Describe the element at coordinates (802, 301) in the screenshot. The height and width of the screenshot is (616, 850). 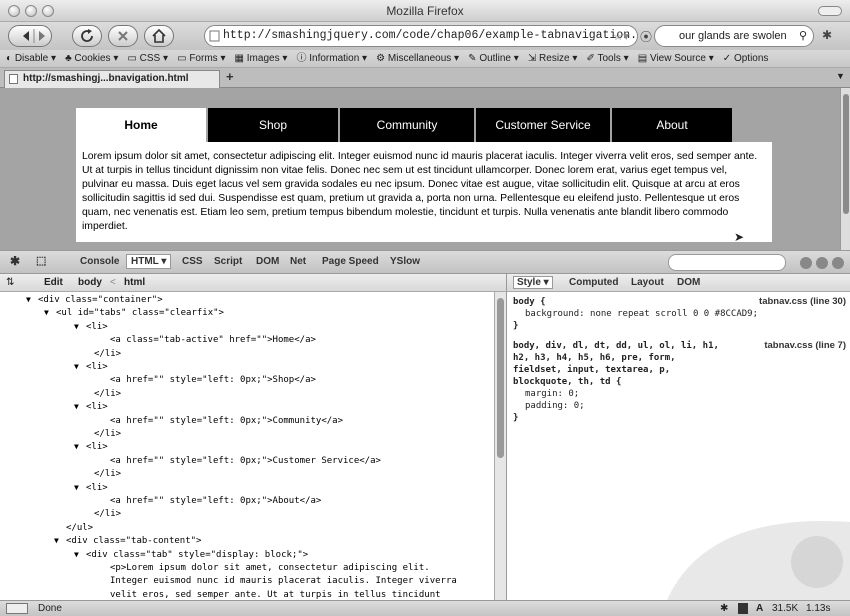
I see `css-source-link: tabnav.css (line 30)` at that location.